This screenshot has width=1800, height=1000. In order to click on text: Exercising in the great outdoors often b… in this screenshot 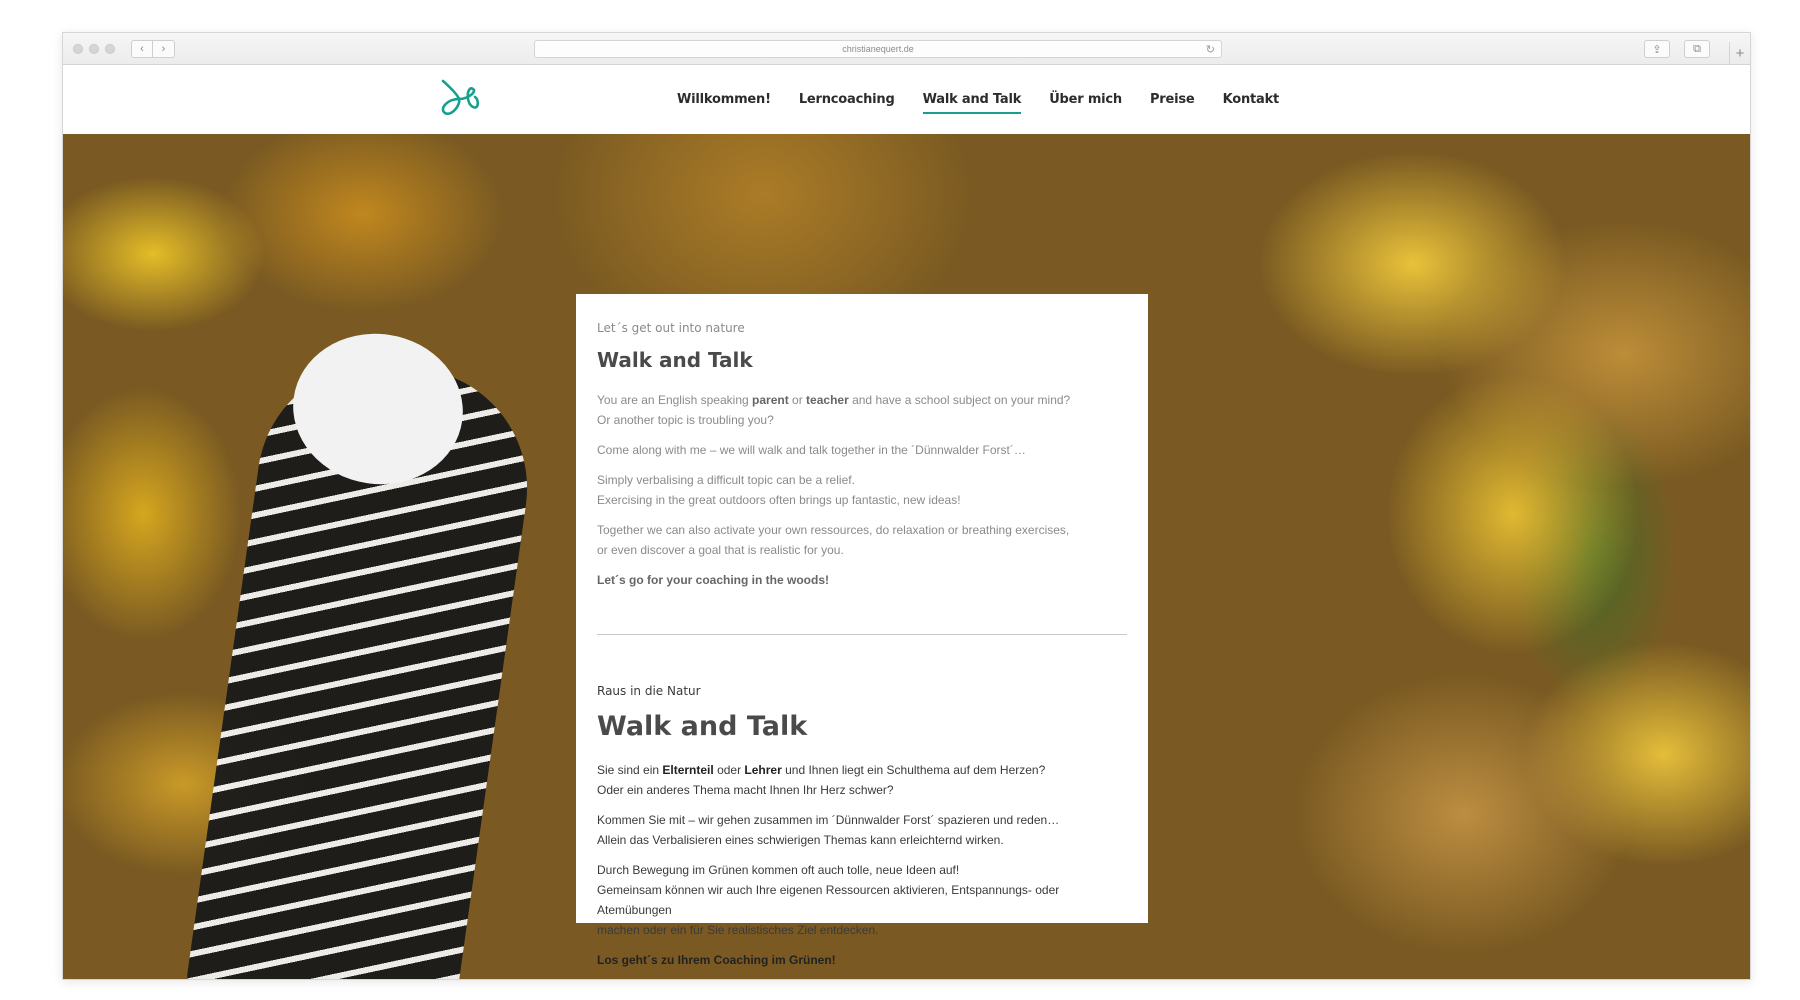, I will do `click(779, 500)`.